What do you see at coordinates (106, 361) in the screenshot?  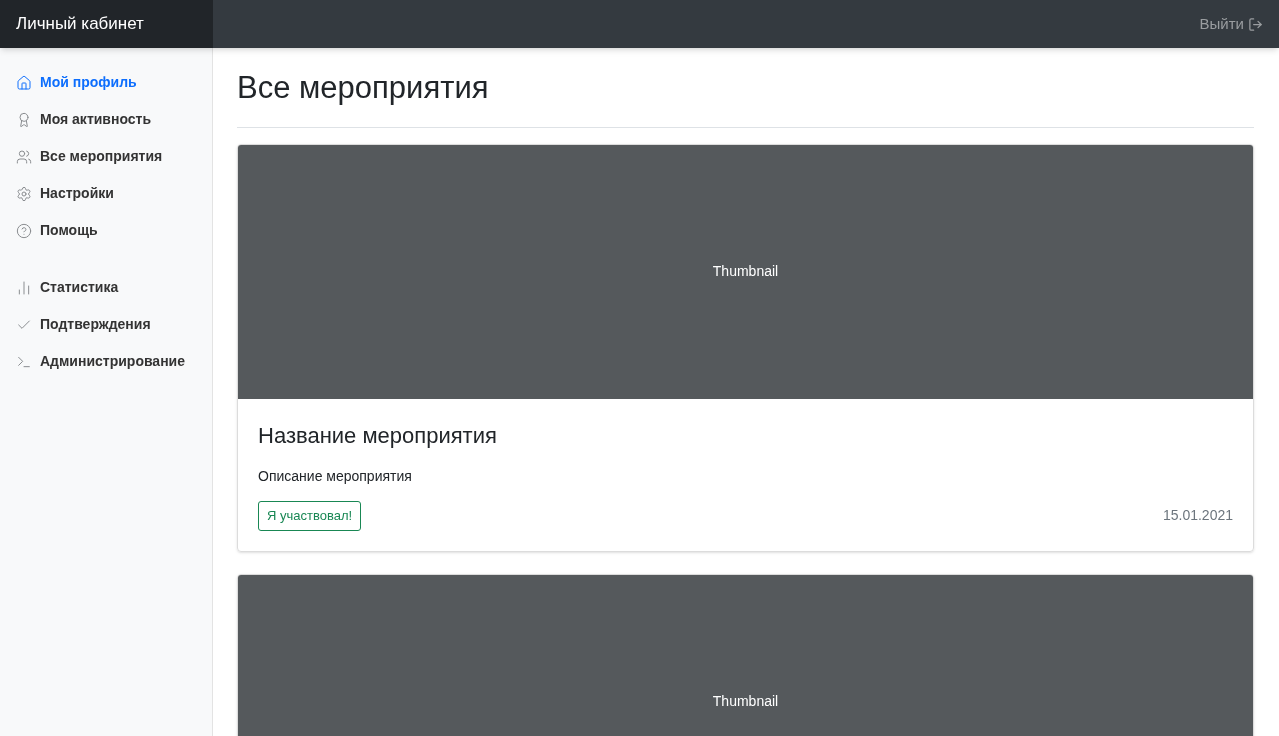 I see `sidebar-item: Администрирование` at bounding box center [106, 361].